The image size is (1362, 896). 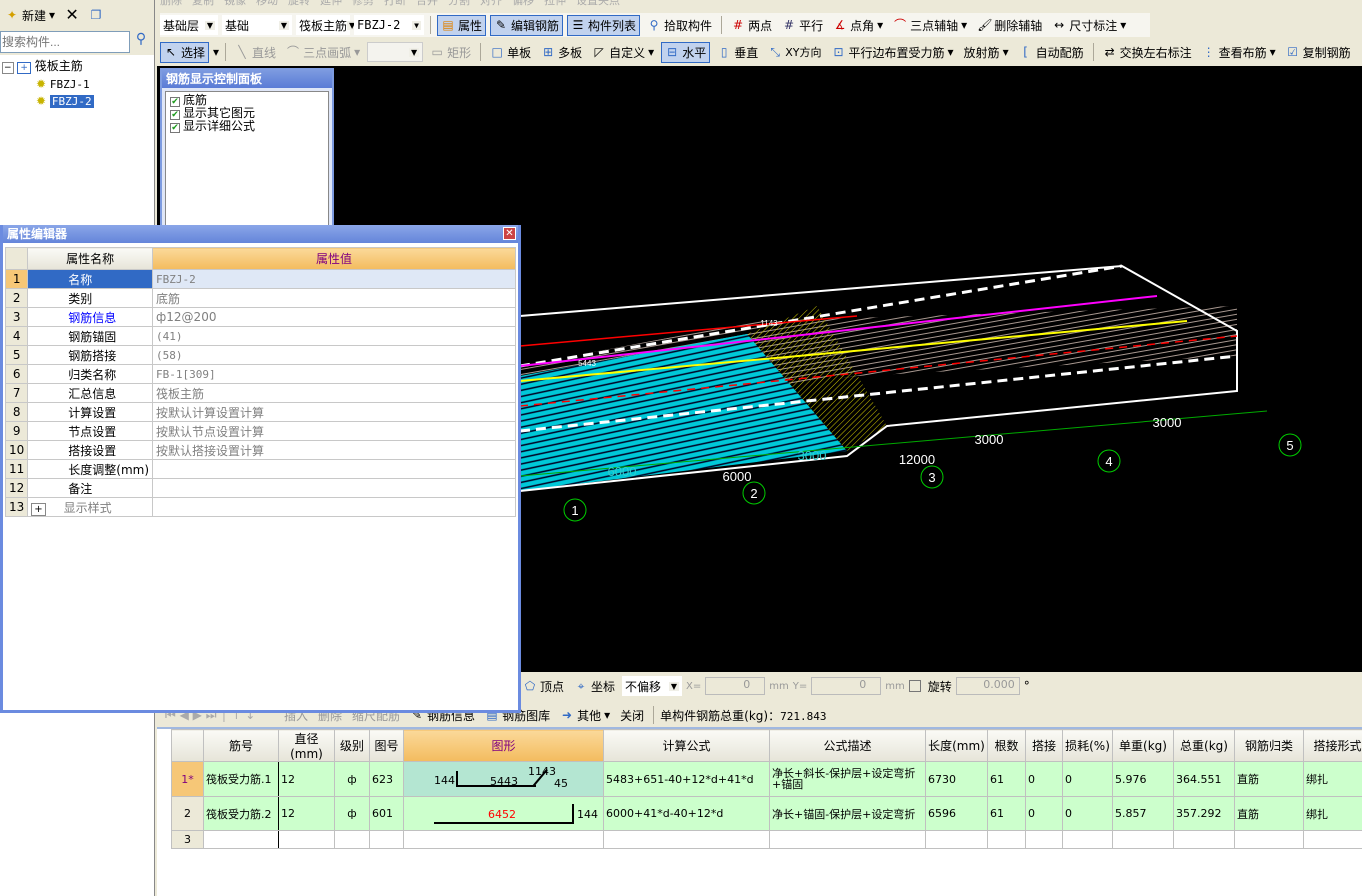 What do you see at coordinates (395, 4) in the screenshot?
I see `faded-tool-button: 打断` at bounding box center [395, 4].